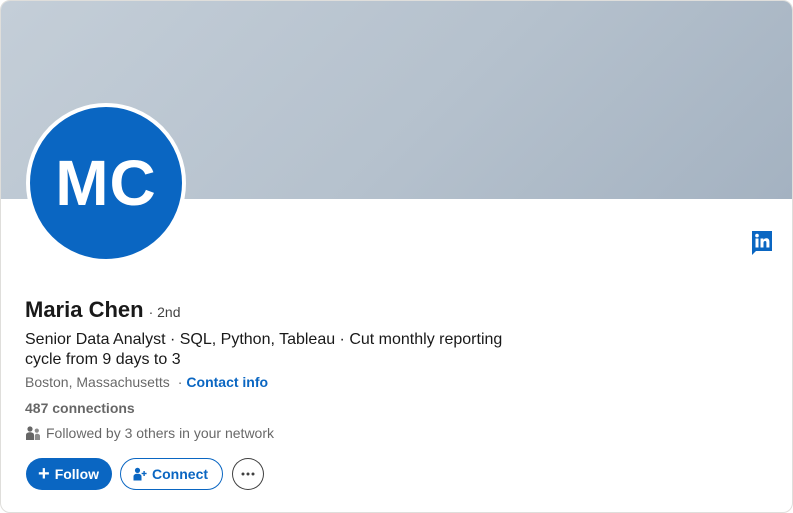 Image resolution: width=793 pixels, height=513 pixels. Describe the element at coordinates (80, 408) in the screenshot. I see `connections-count: 487 connections` at that location.